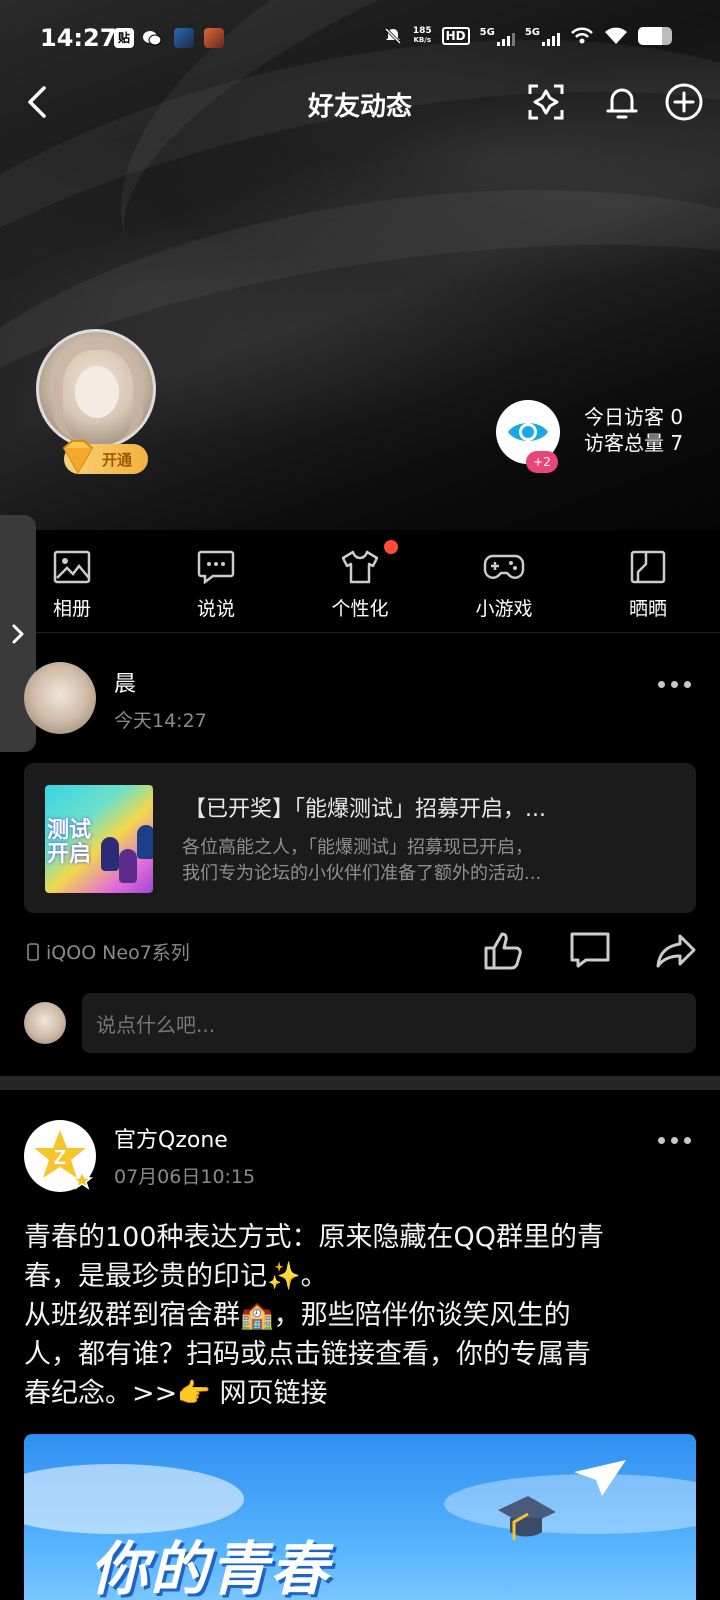 This screenshot has width=720, height=1600. What do you see at coordinates (171, 1138) in the screenshot?
I see `post-author-name: 官方Qzone` at bounding box center [171, 1138].